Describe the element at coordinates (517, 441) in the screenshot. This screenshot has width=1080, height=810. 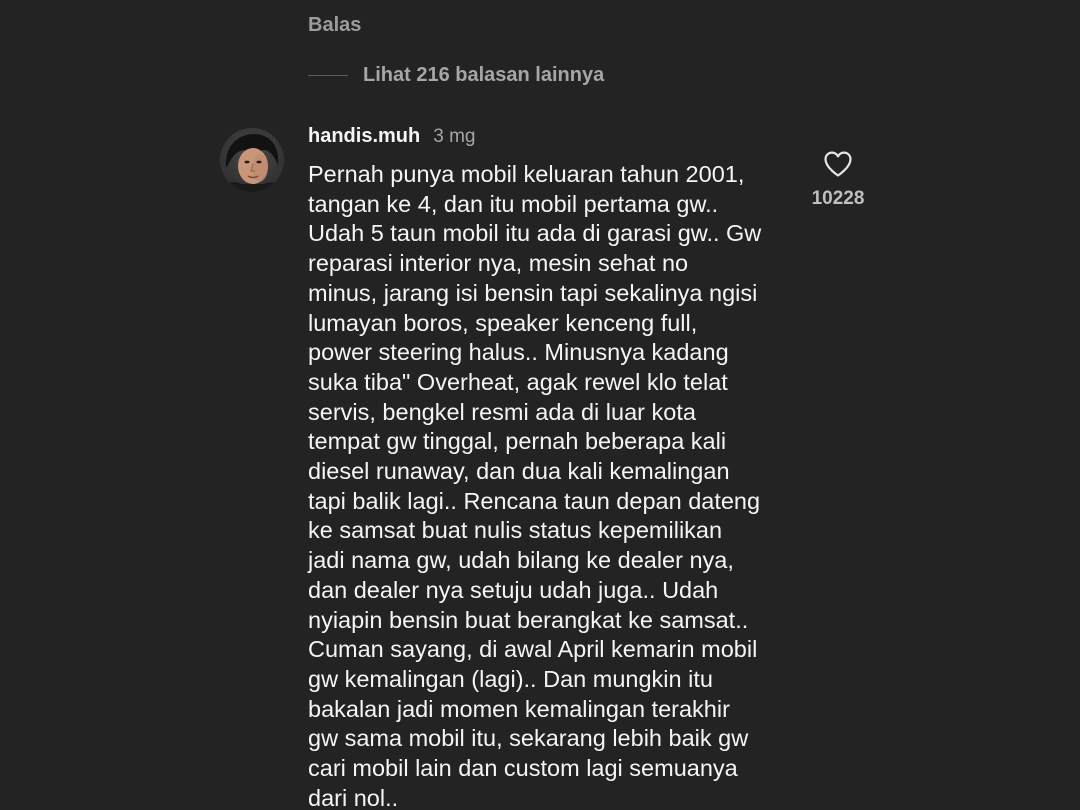
I see `comment-line: tempat gw tinggal, pernah beberapa kali` at that location.